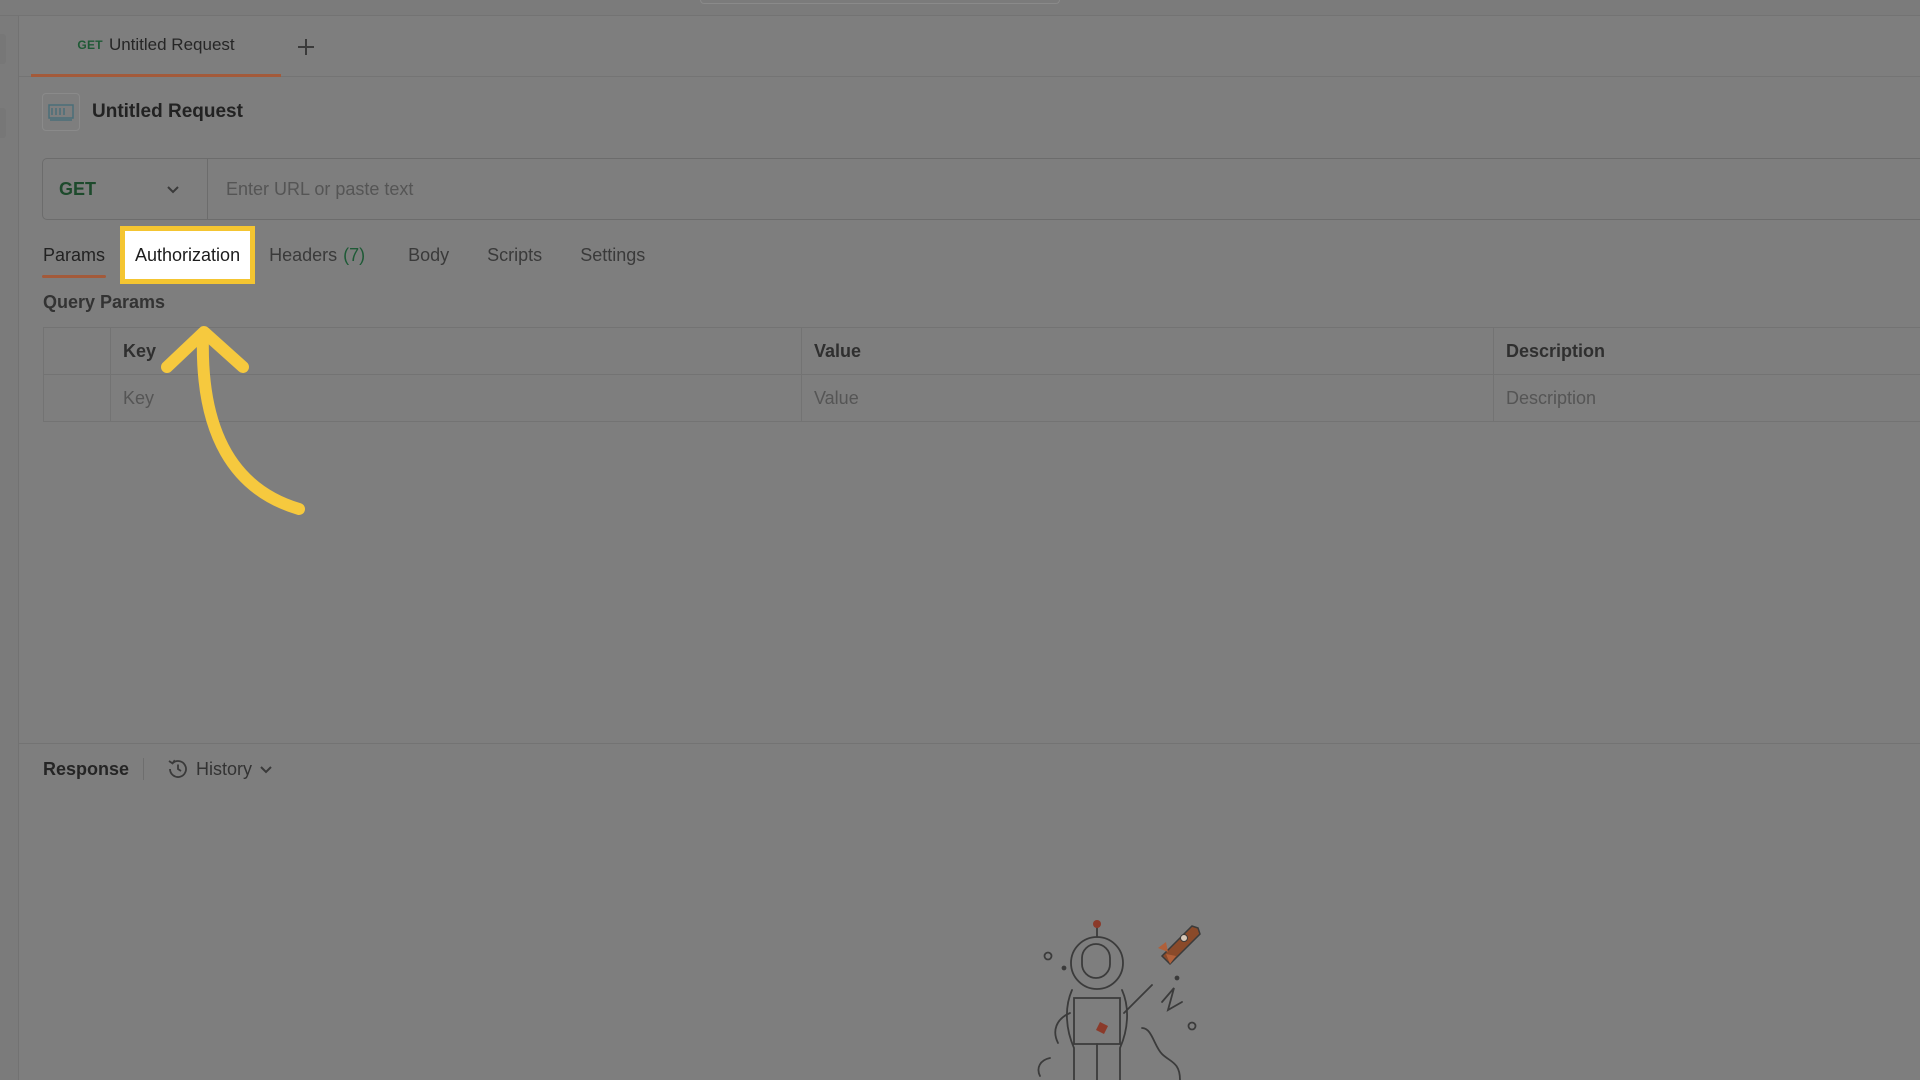 The height and width of the screenshot is (1080, 1920). Describe the element at coordinates (1147, 351) in the screenshot. I see `column-value: Value` at that location.